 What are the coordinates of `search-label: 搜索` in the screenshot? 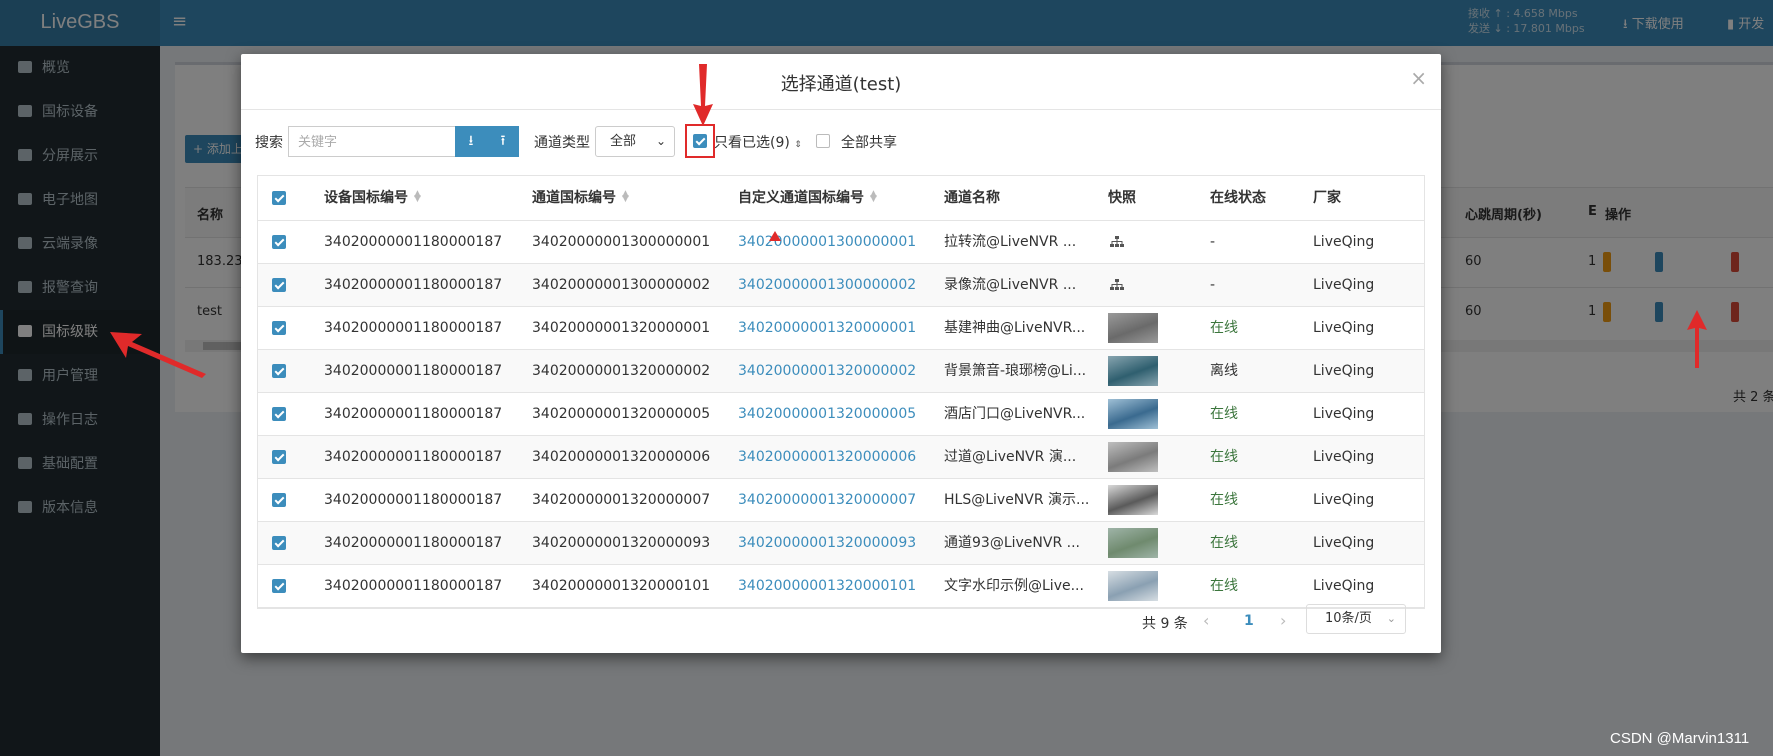 It's located at (269, 143).